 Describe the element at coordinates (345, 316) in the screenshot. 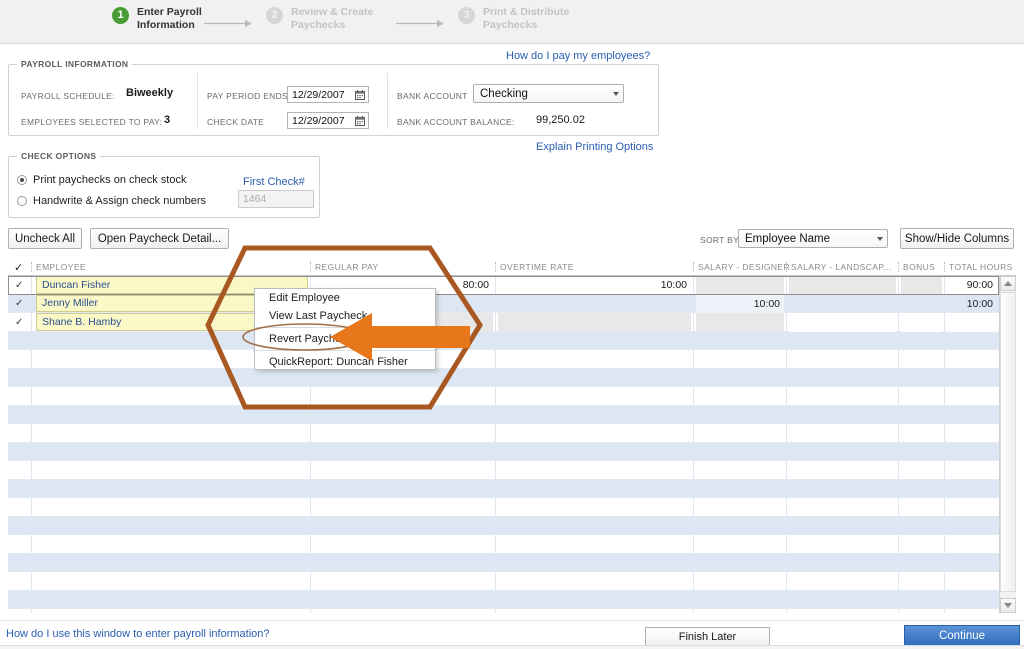

I see `context-menu-item-view-last-paycheck: View Last Paycheck` at that location.